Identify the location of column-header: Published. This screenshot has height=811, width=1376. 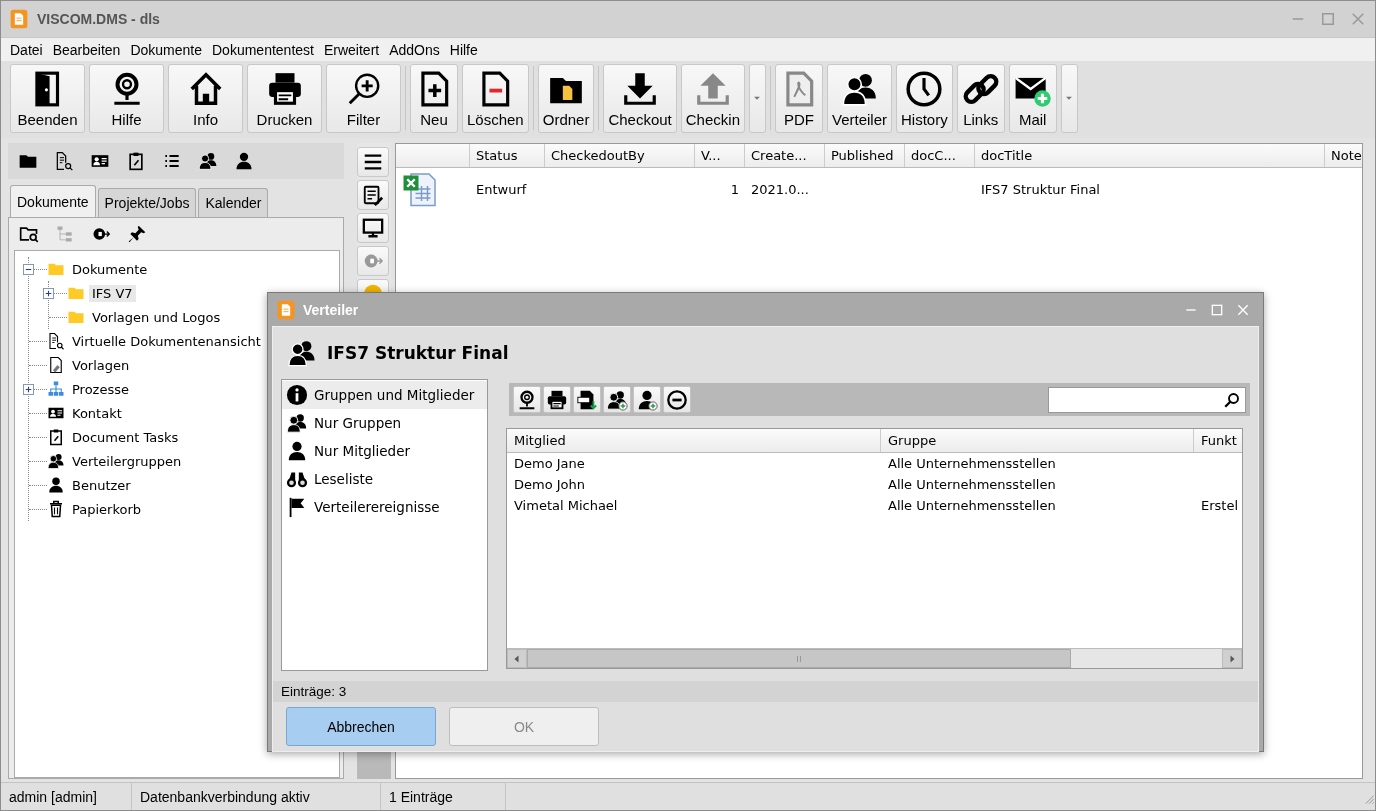
(862, 155).